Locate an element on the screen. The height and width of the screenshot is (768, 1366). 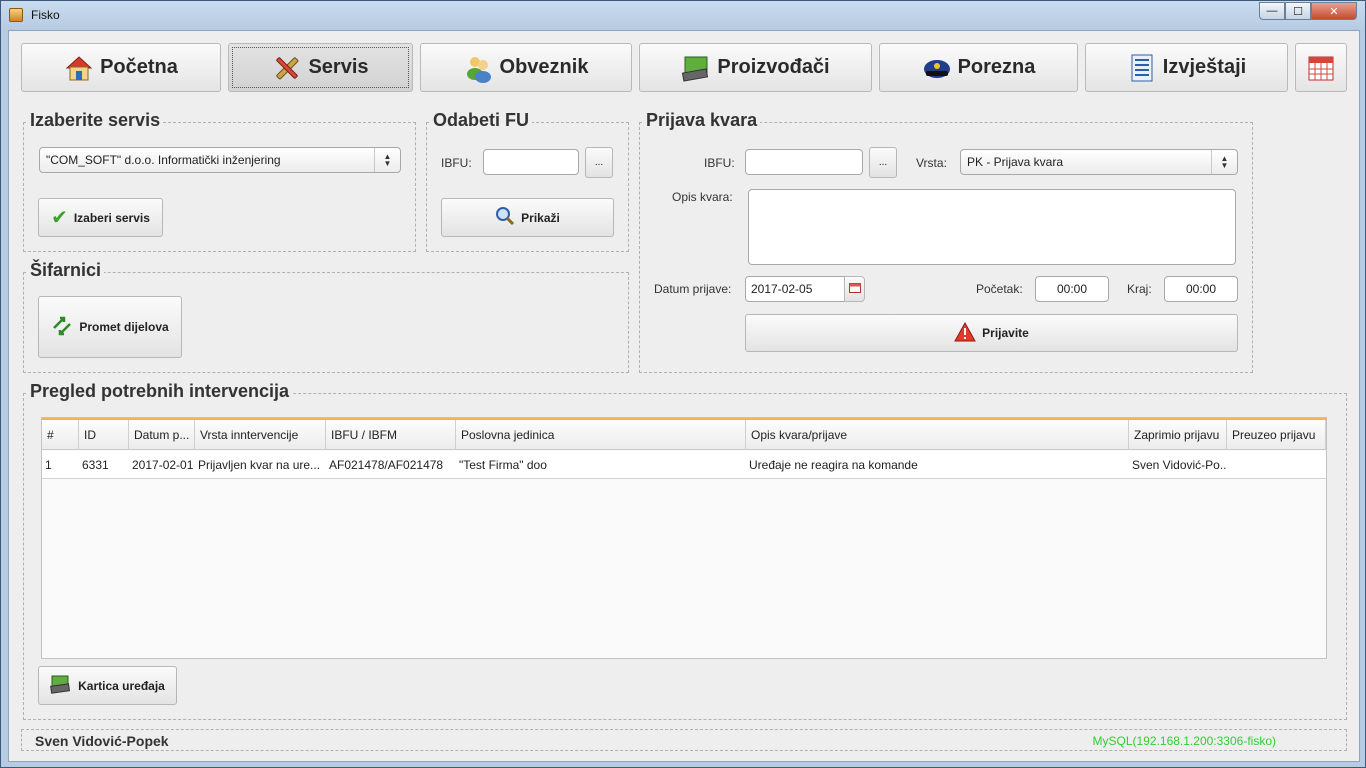
nav-obveznik-label: Obveznik is located at coordinates (544, 67).